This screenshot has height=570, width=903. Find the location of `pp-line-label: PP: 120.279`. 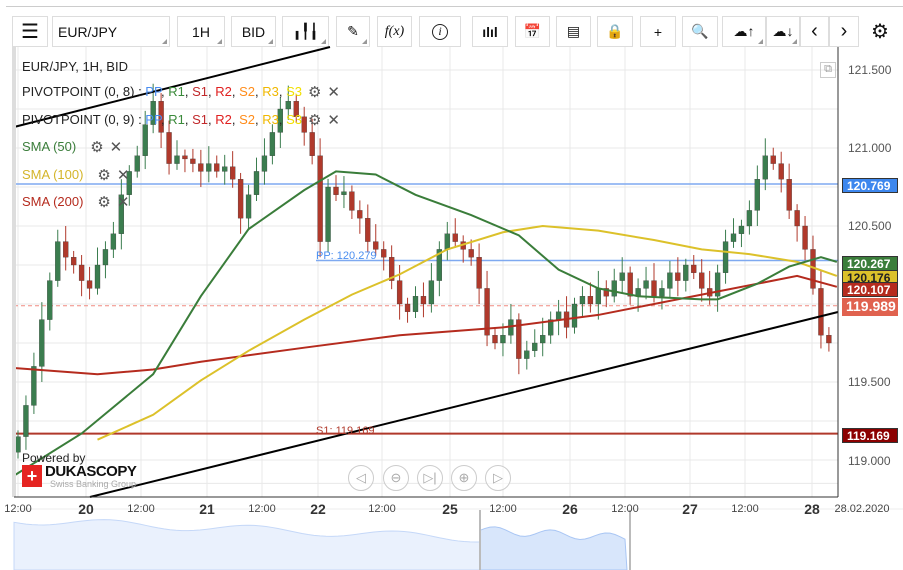

pp-line-label: PP: 120.279 is located at coordinates (346, 256).